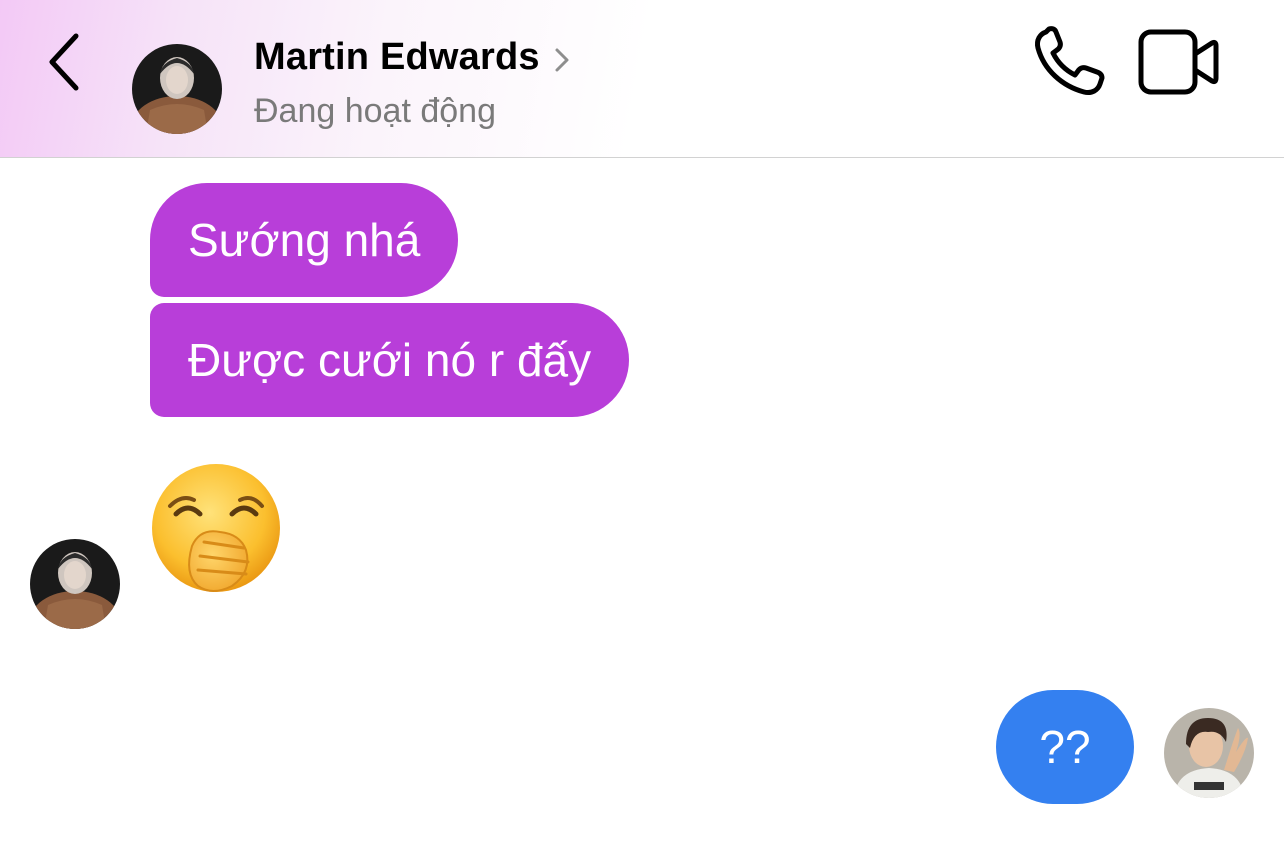 Image resolution: width=1284 pixels, height=845 pixels. I want to click on yawning-face-emoji-message, so click(217, 531).